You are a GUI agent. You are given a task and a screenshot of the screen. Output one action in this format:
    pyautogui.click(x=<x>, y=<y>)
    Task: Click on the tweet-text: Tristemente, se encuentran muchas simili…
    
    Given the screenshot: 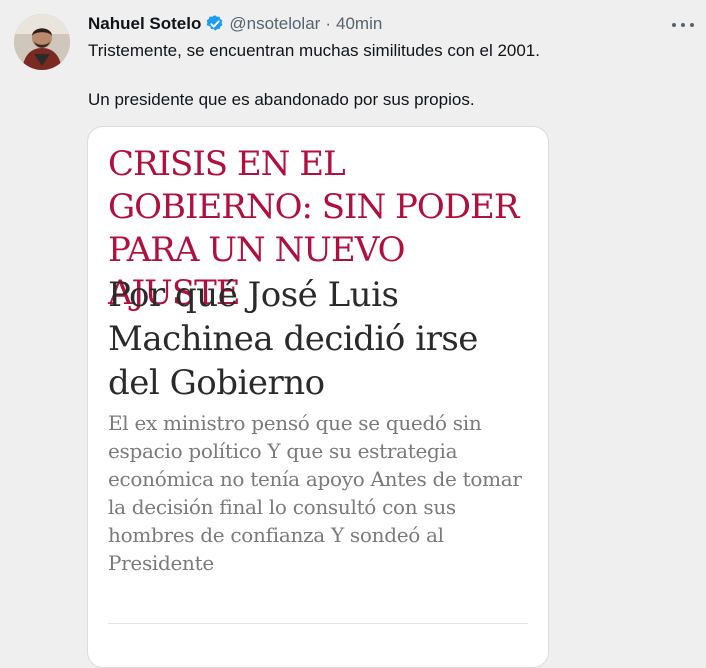 What is the action you would take?
    pyautogui.click(x=388, y=75)
    